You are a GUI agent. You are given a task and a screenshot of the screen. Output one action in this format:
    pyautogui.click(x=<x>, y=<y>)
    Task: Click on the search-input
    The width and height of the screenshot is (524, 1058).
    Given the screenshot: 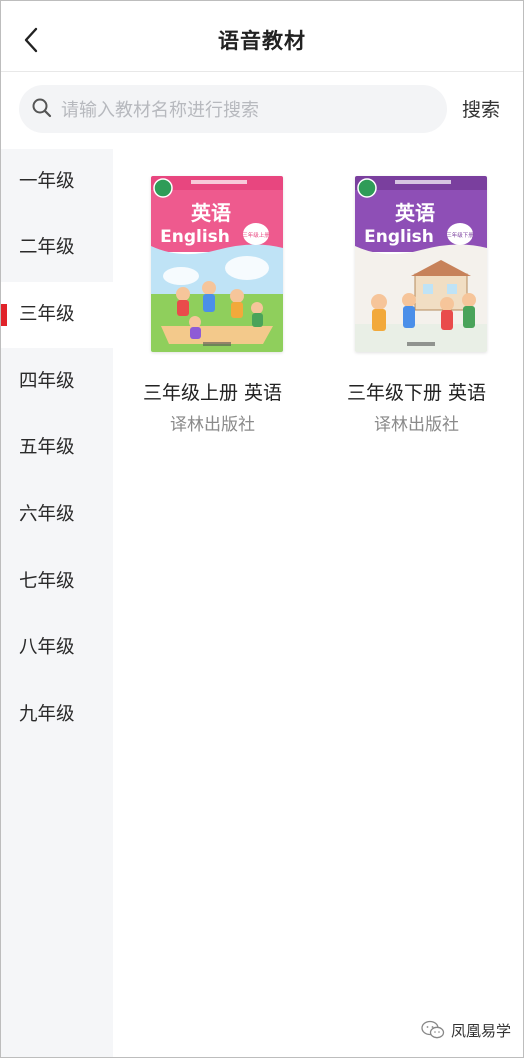 What is the action you would take?
    pyautogui.click(x=246, y=110)
    